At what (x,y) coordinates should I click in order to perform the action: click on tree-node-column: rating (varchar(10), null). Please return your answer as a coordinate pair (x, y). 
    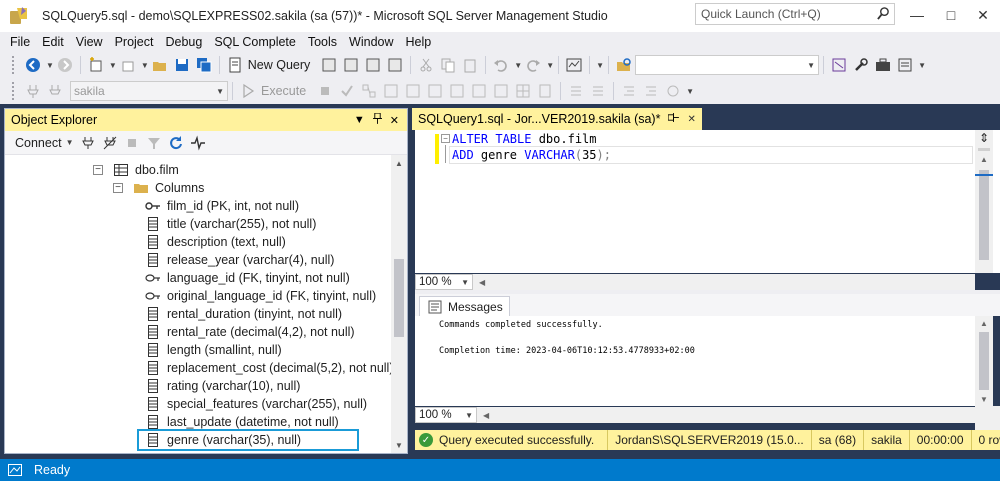
    Looking at the image, I should click on (222, 386).